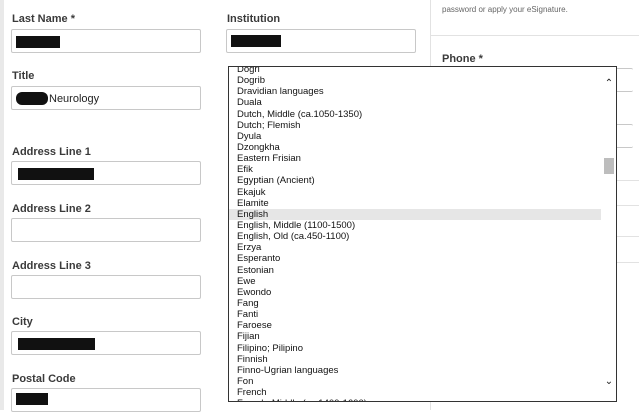  Describe the element at coordinates (415, 125) in the screenshot. I see `dropdown-option: Dutch; Flemish` at that location.